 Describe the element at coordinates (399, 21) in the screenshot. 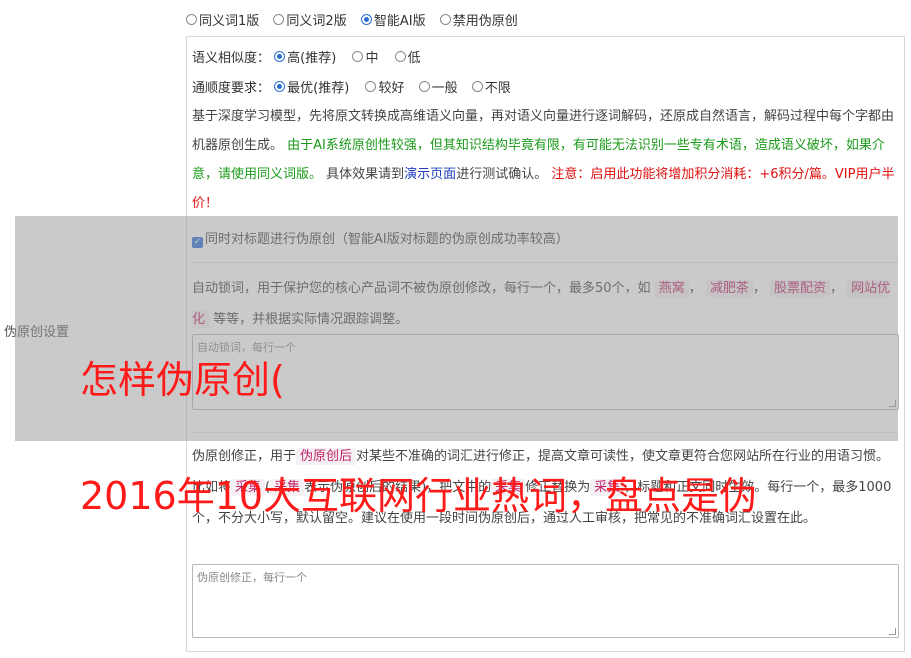

I see `mode-label: 智能AI版` at that location.